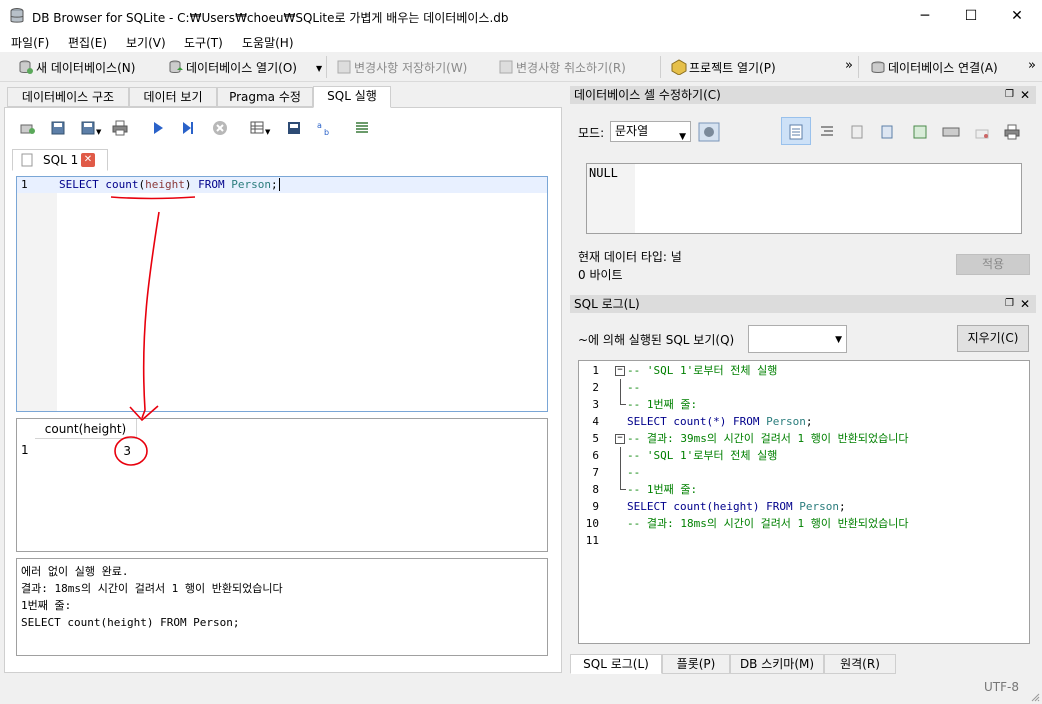 This screenshot has width=1042, height=704. I want to click on menu-file: 파일(F), so click(30, 42).